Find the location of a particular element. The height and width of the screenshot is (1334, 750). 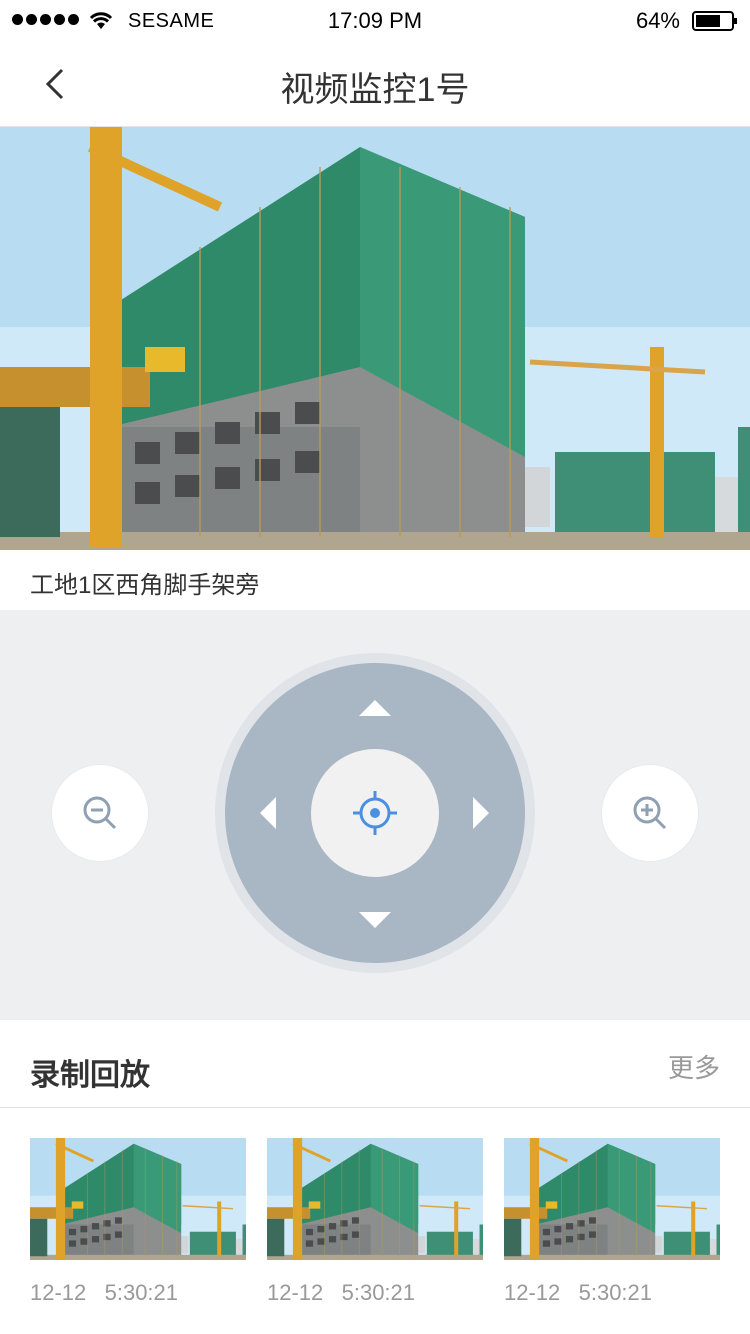

playback-title: 录制回放 is located at coordinates (90, 1075).